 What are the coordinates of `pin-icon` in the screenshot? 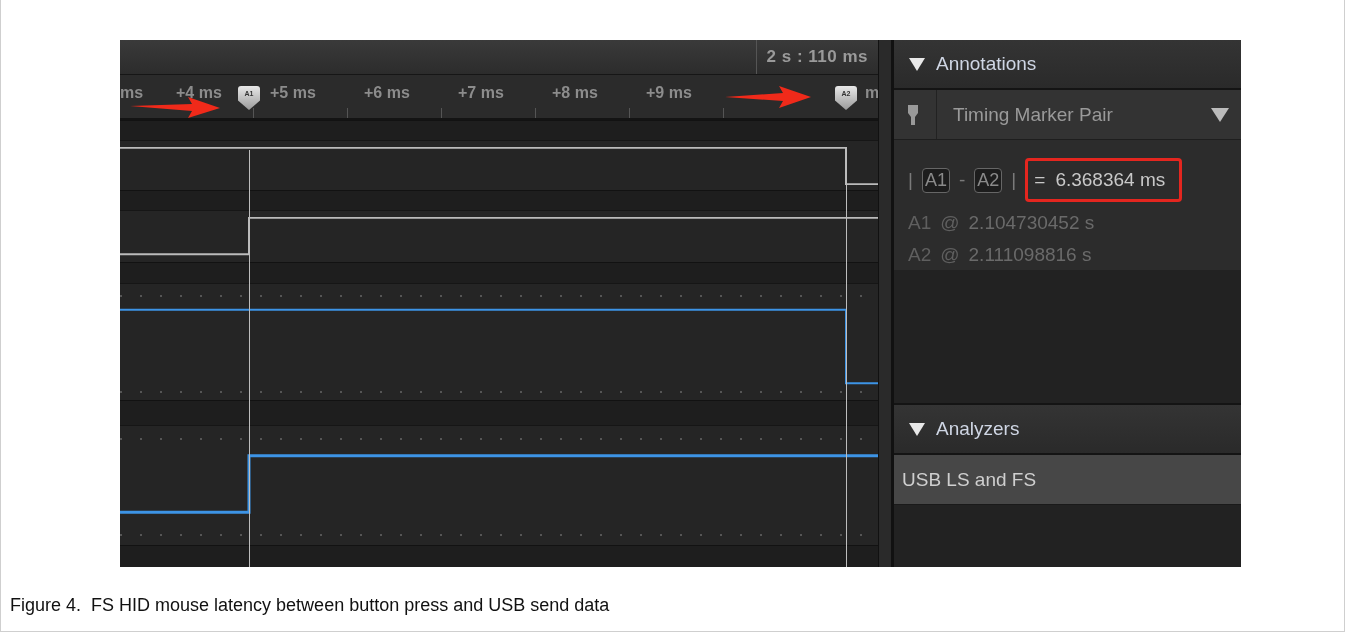 It's located at (913, 114).